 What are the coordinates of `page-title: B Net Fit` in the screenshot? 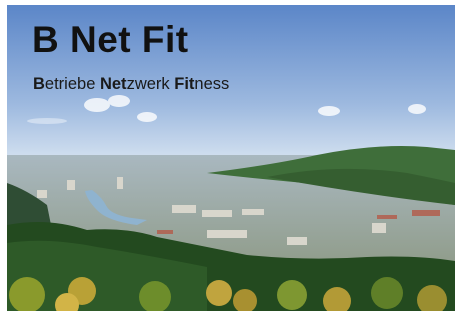 It's located at (110, 39).